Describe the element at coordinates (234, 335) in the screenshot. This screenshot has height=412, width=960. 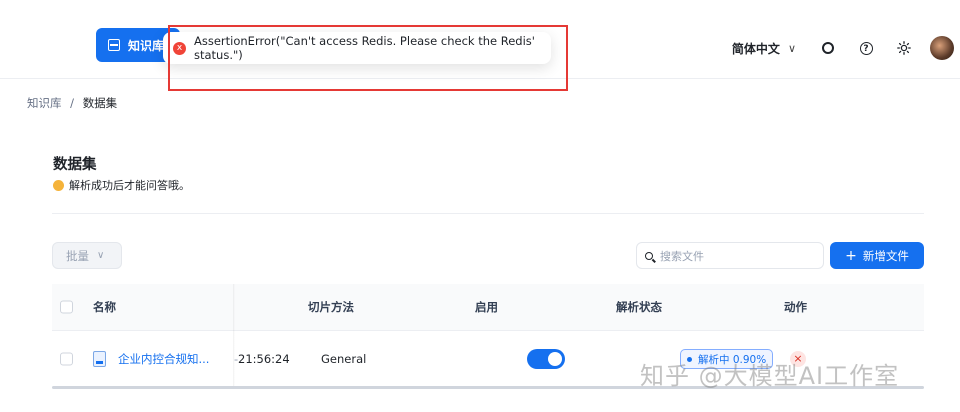
I see `sticky-column-shadow` at that location.